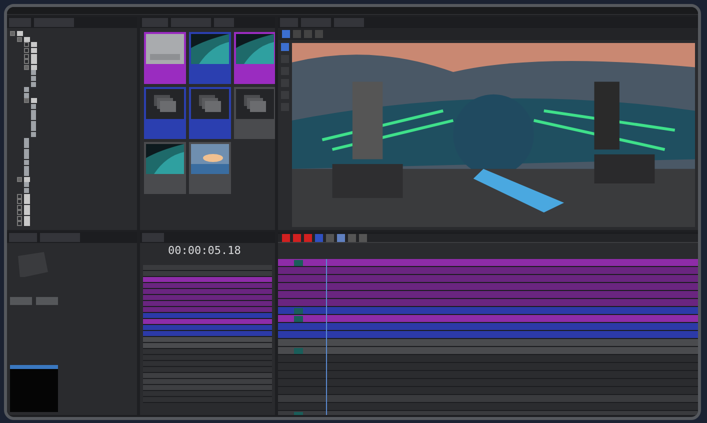  What do you see at coordinates (204, 250) in the screenshot?
I see `timecode-display: 00:00:05.18` at bounding box center [204, 250].